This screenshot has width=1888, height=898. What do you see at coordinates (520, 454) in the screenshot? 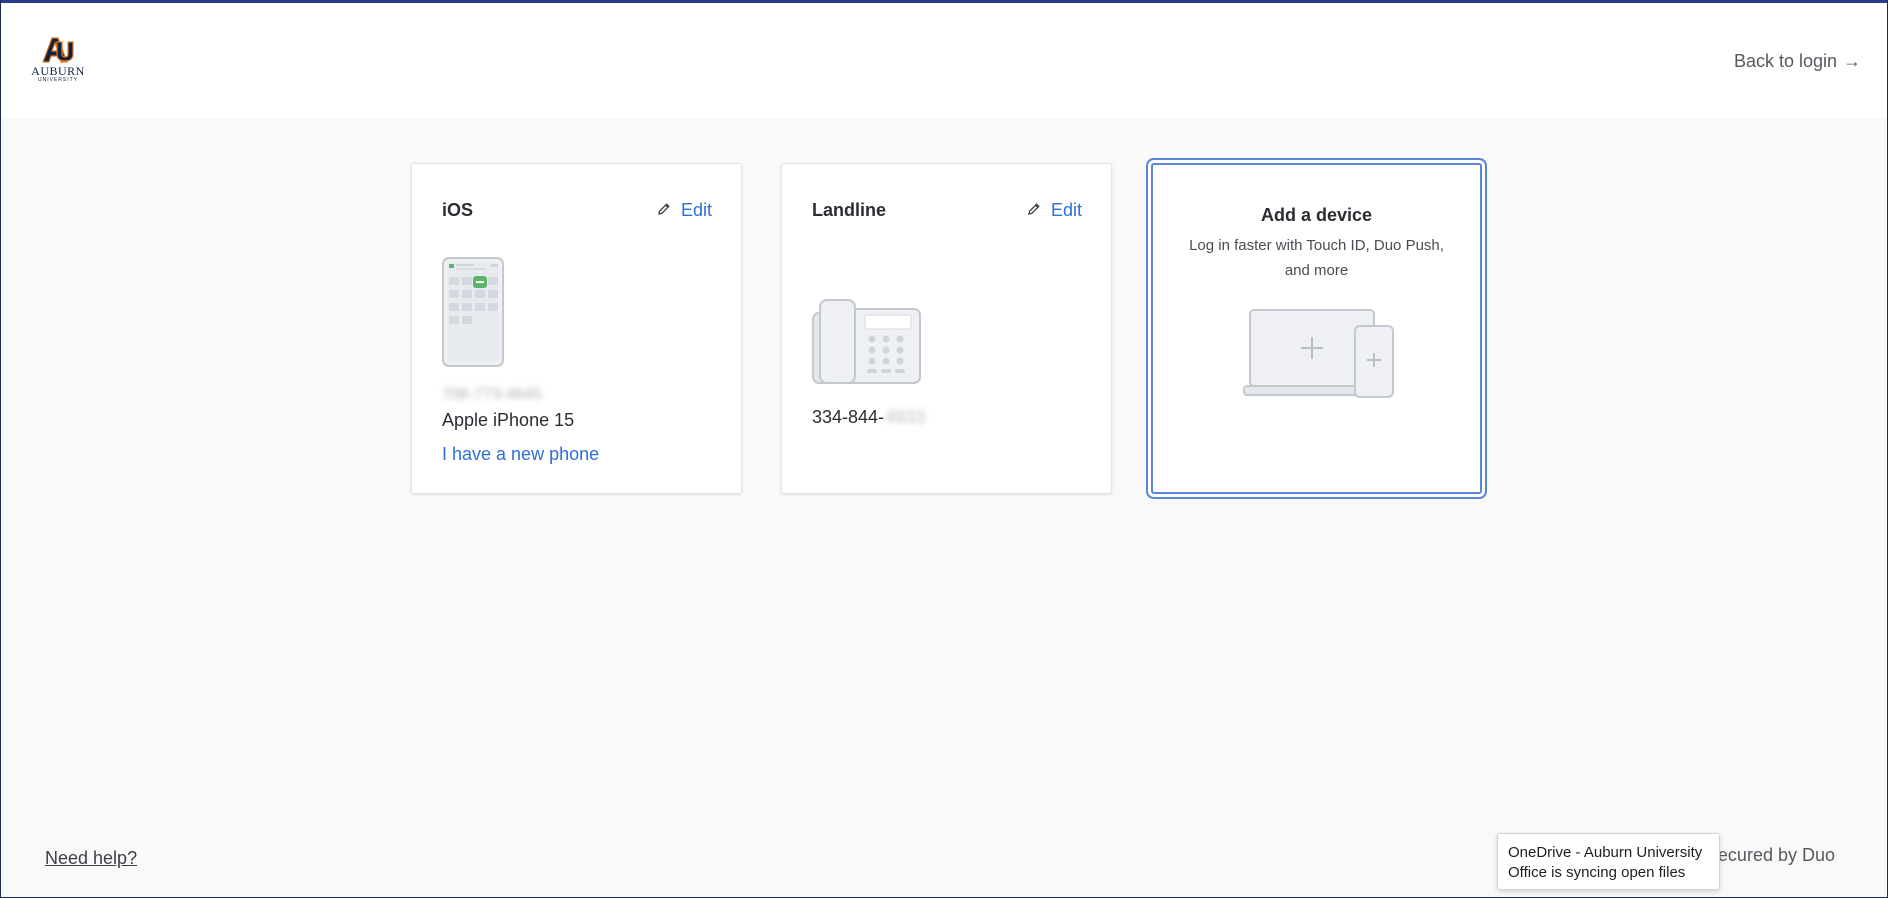
I see `new-phone-link: I have a new phone` at bounding box center [520, 454].